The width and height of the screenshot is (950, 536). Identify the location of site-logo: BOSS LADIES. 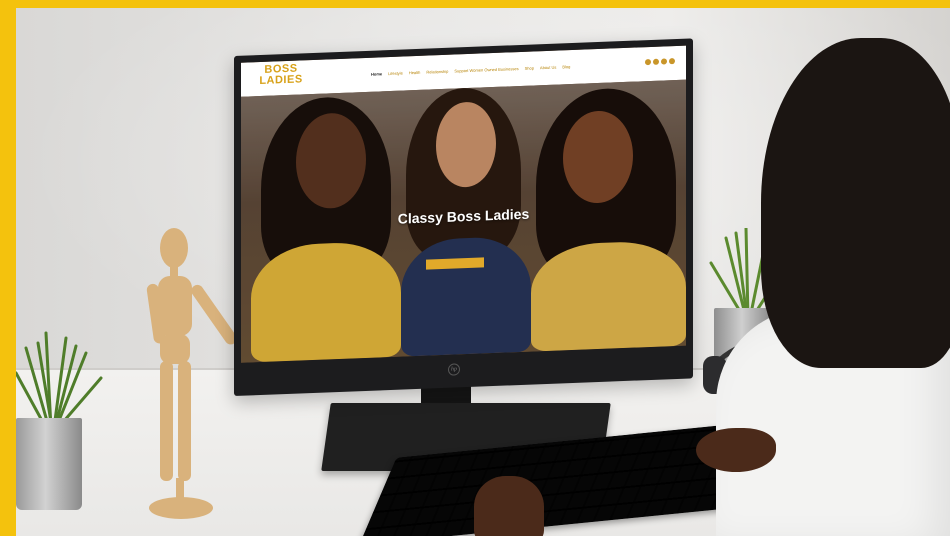
(281, 78).